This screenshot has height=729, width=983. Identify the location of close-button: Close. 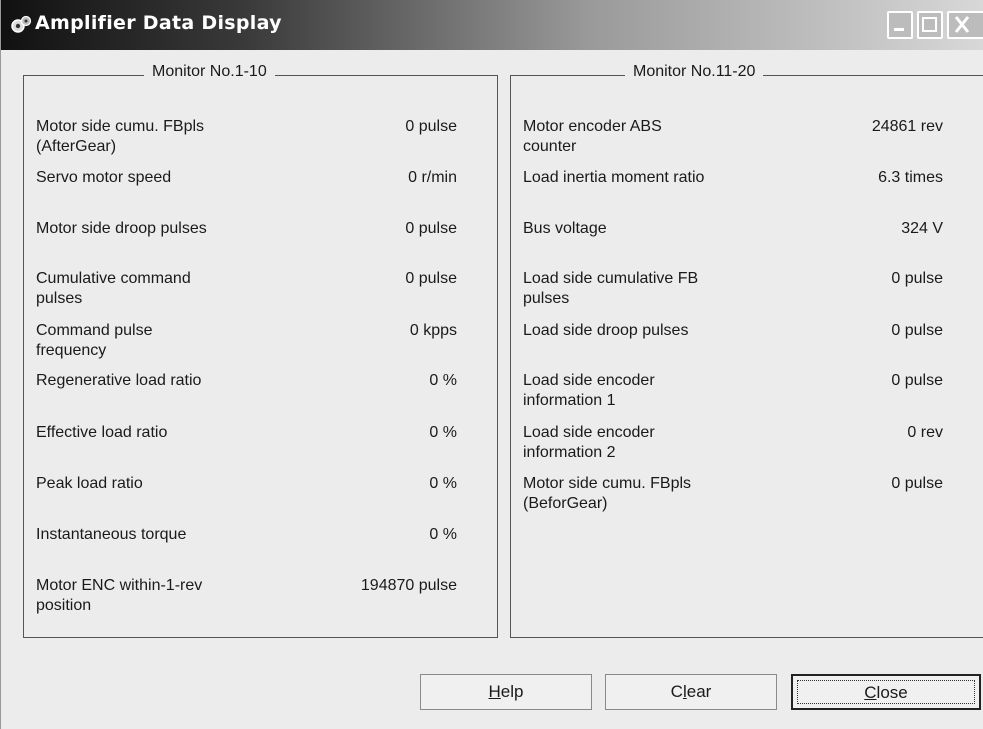
(886, 692).